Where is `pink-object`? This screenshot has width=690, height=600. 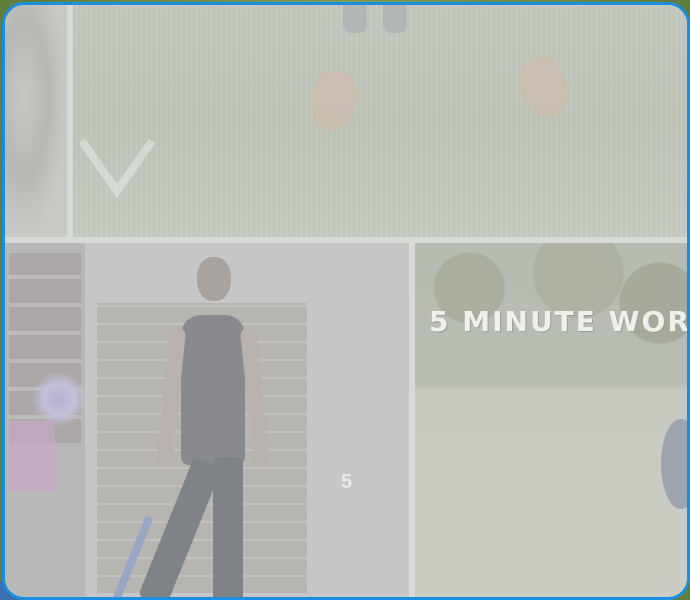
pink-object is located at coordinates (32, 456).